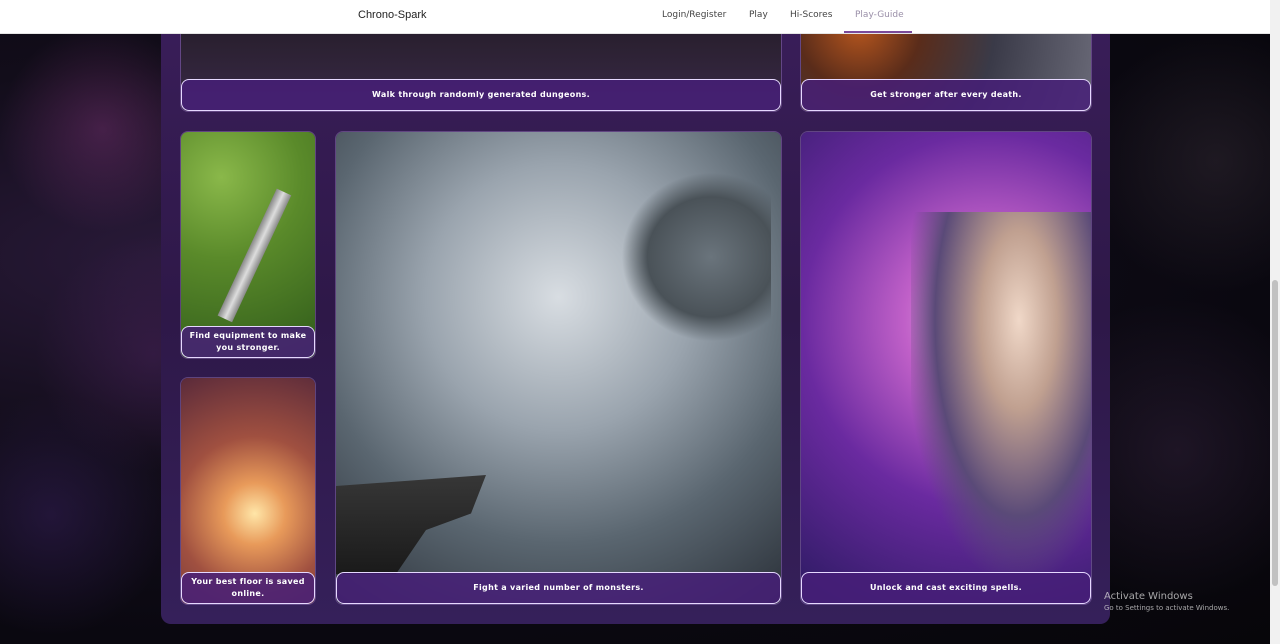 The height and width of the screenshot is (644, 1280). I want to click on forest-image, so click(248, 491).